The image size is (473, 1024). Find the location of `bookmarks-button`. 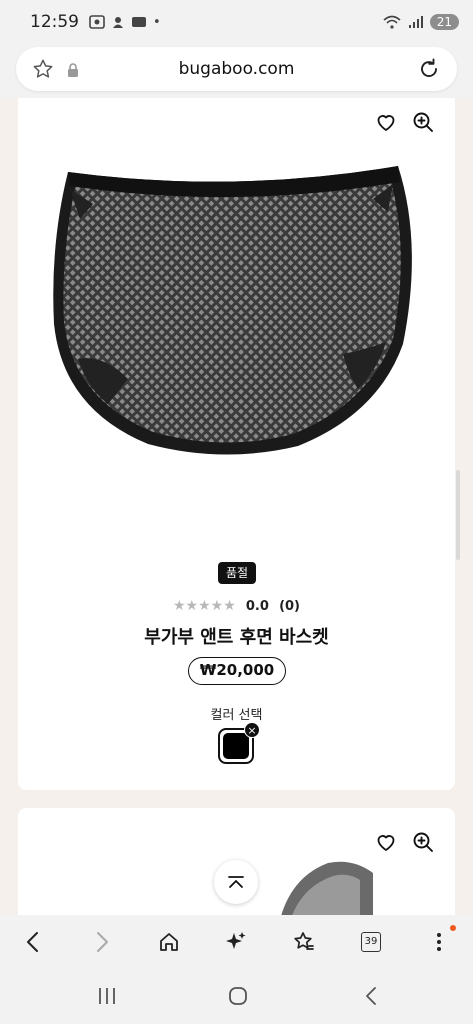

bookmarks-button is located at coordinates (304, 942).